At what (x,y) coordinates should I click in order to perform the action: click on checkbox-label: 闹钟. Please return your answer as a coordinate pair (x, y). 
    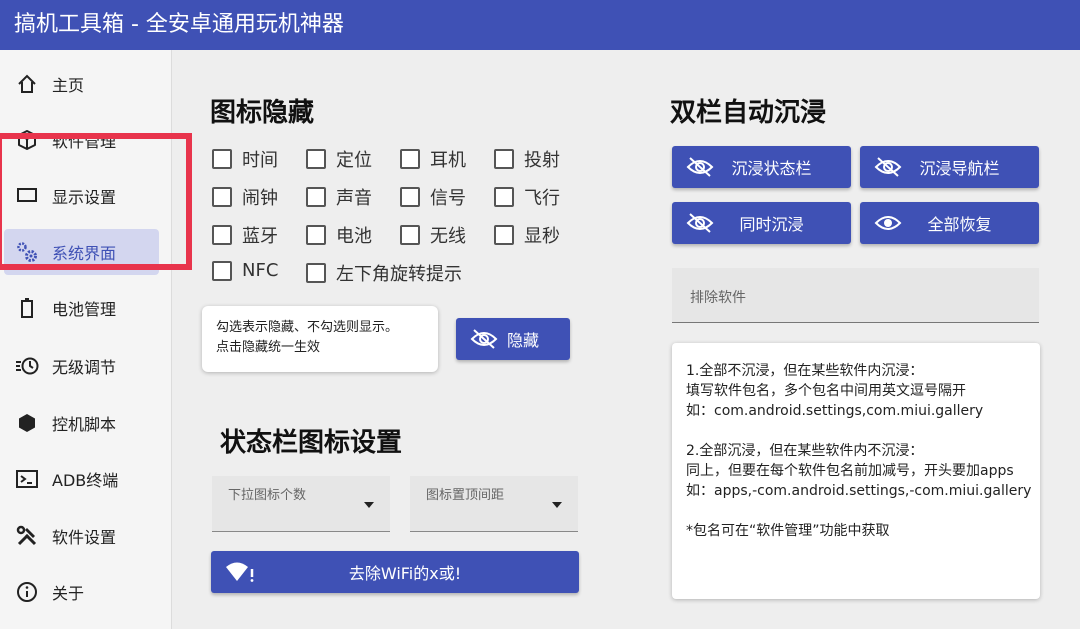
    Looking at the image, I should click on (260, 198).